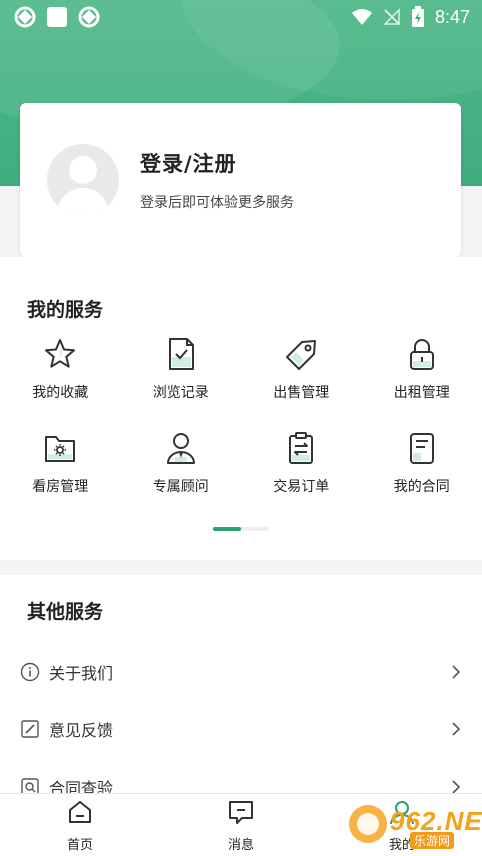 This screenshot has width=482, height=856. I want to click on info-icon, so click(30, 672).